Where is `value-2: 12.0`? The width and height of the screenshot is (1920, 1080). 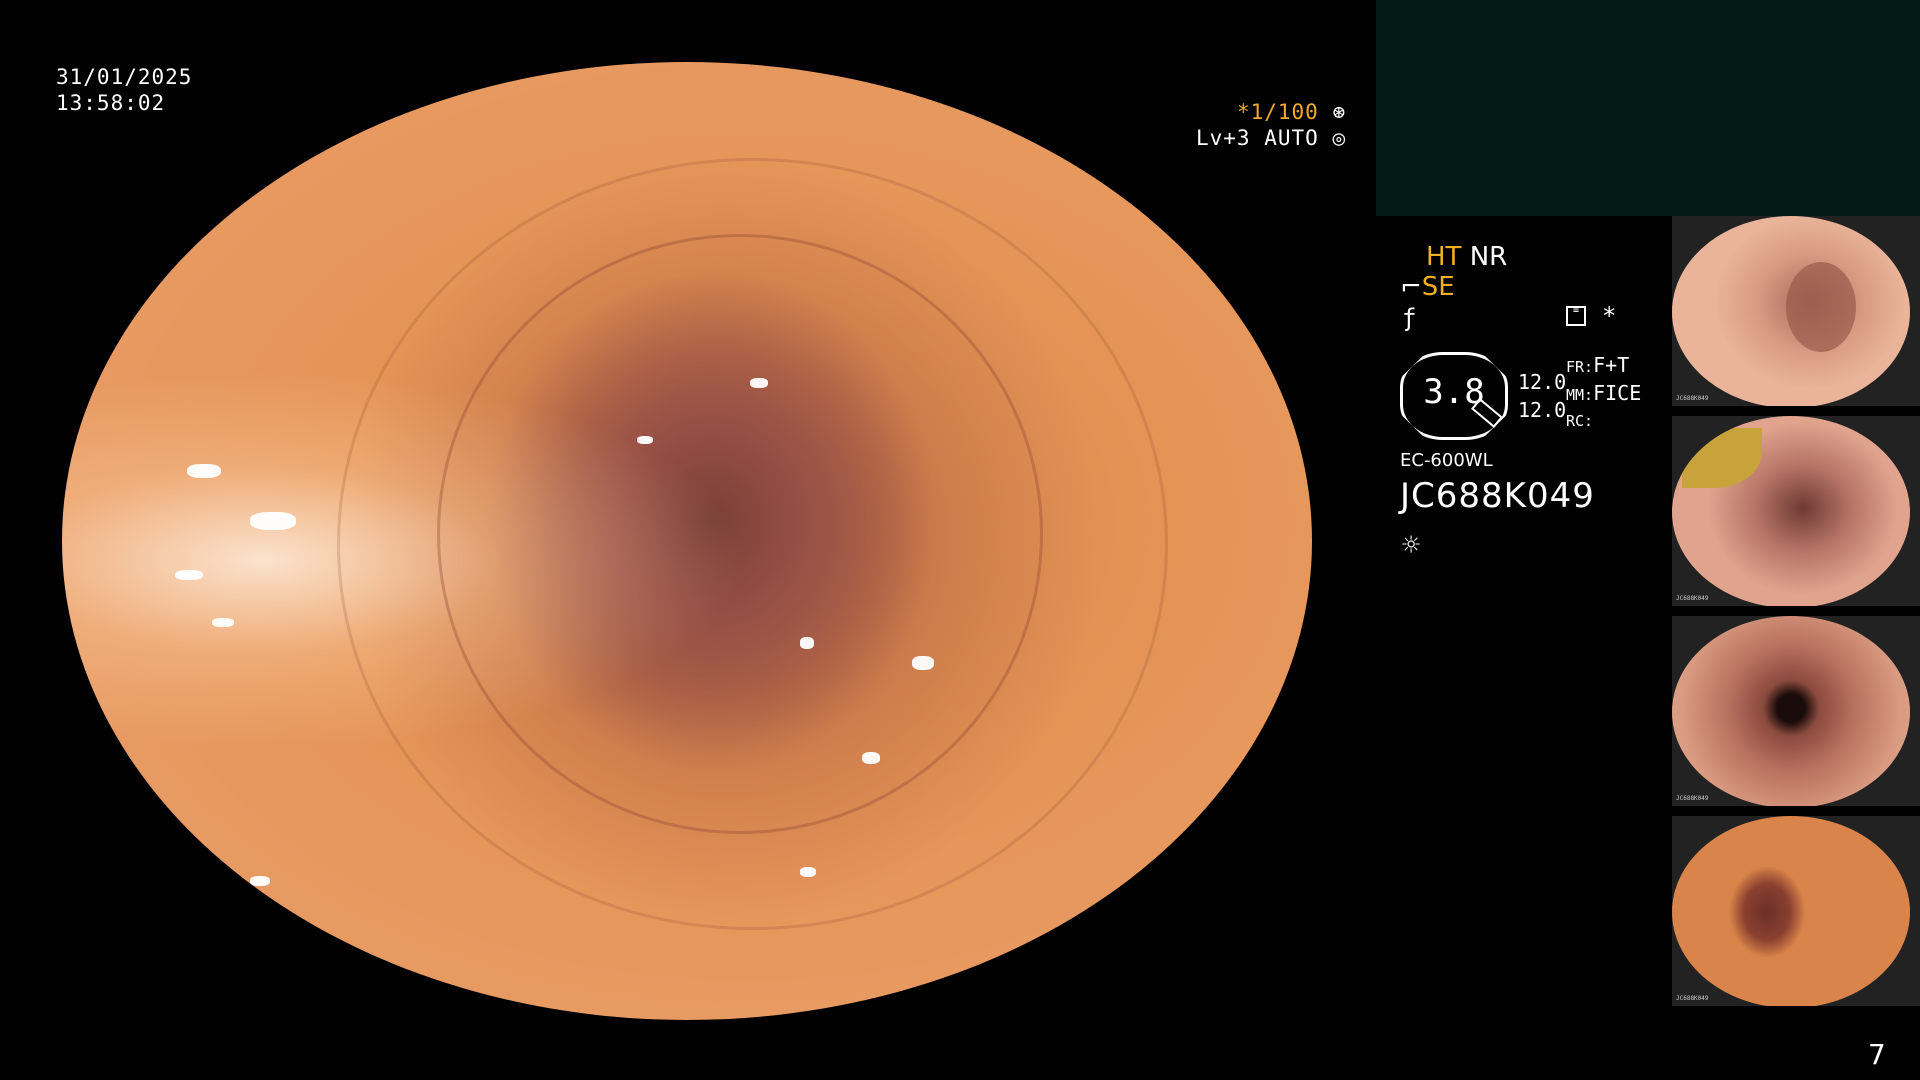
value-2: 12.0 is located at coordinates (1542, 410).